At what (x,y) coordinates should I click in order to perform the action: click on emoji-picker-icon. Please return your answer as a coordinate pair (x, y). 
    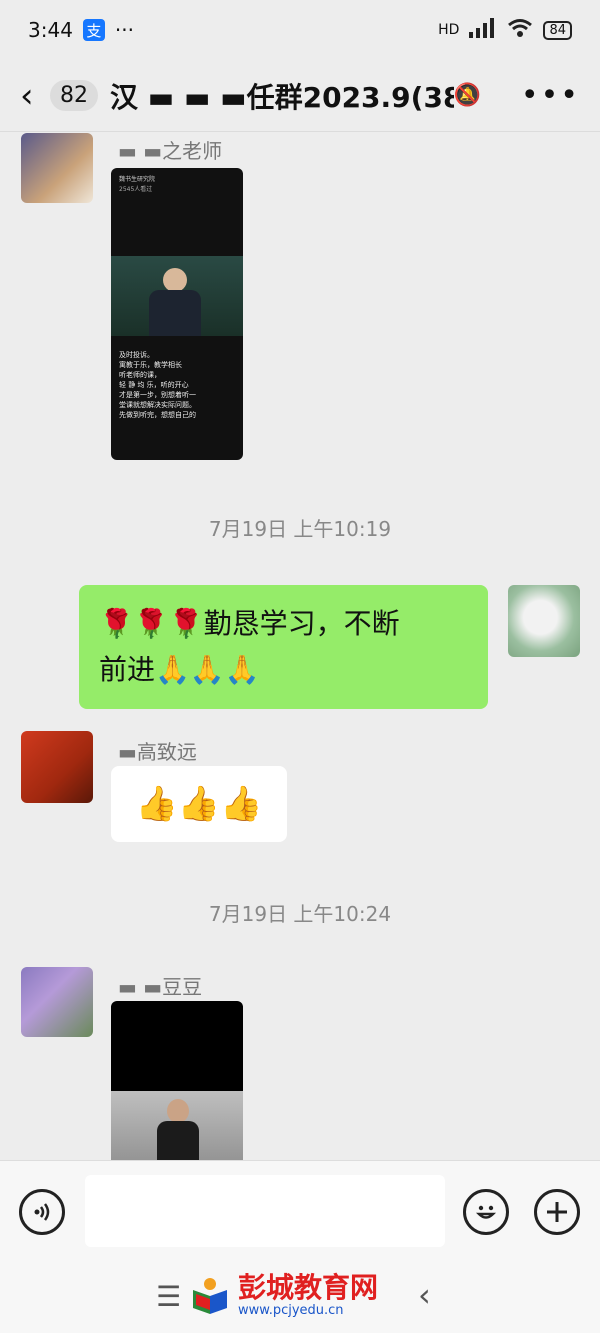
    Looking at the image, I should click on (486, 1212).